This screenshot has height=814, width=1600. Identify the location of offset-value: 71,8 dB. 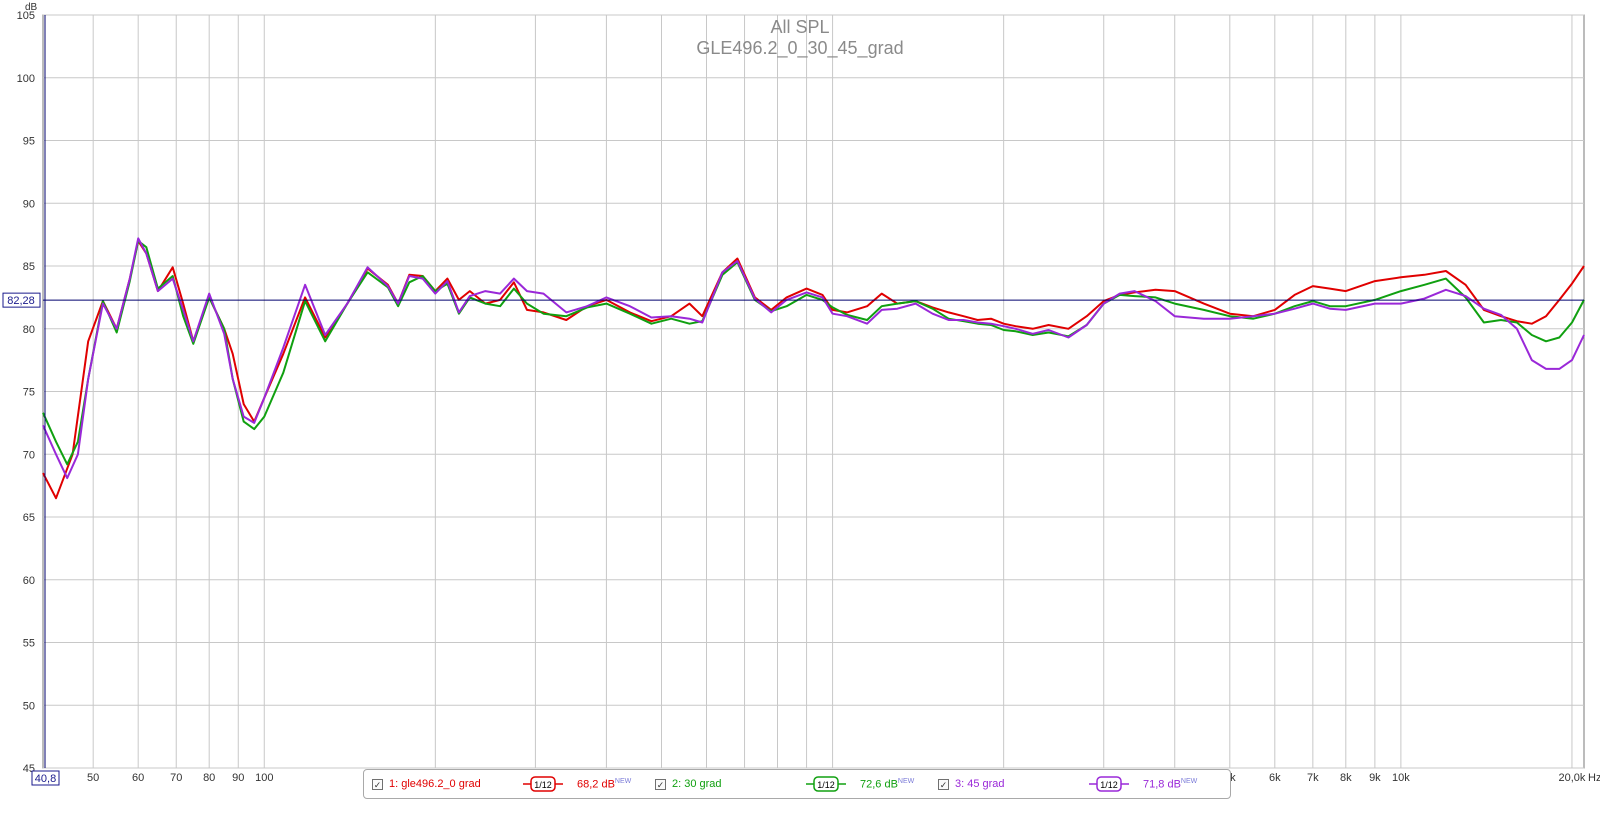
(1162, 784).